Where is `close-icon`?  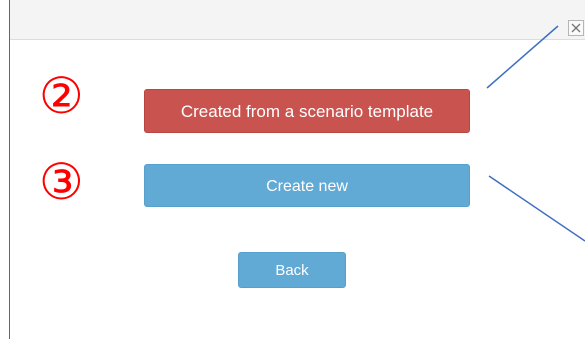
close-icon is located at coordinates (576, 28).